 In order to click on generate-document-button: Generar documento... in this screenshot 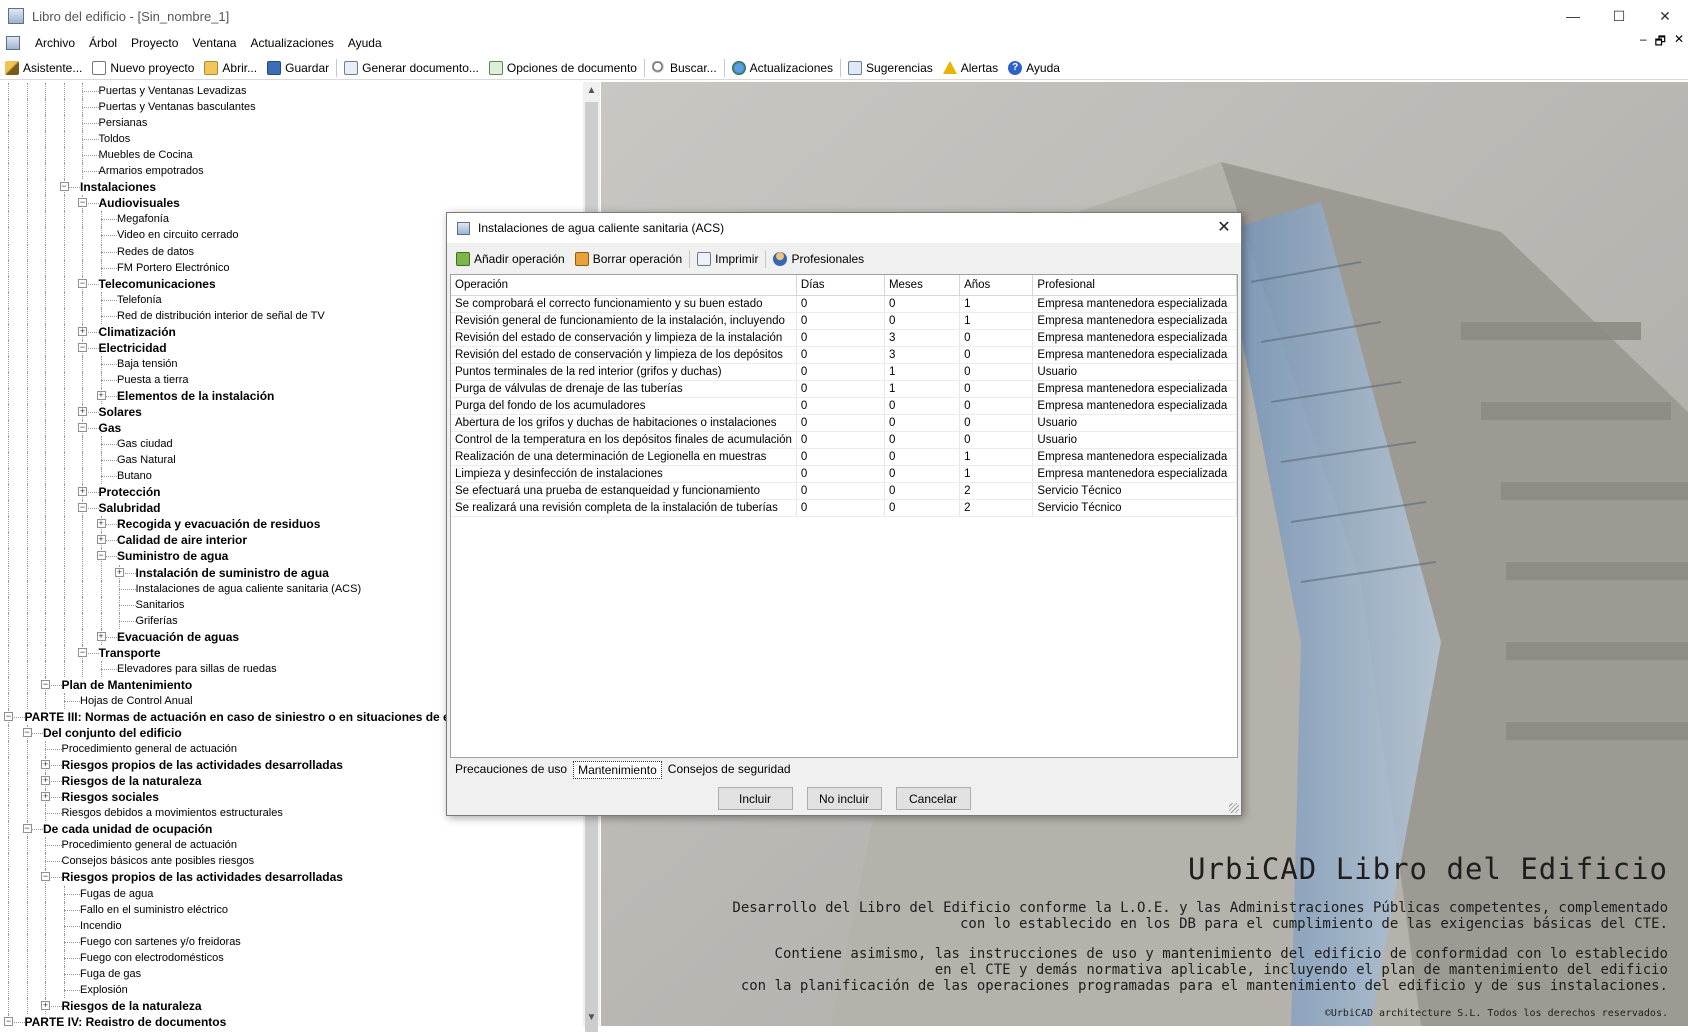, I will do `click(411, 68)`.